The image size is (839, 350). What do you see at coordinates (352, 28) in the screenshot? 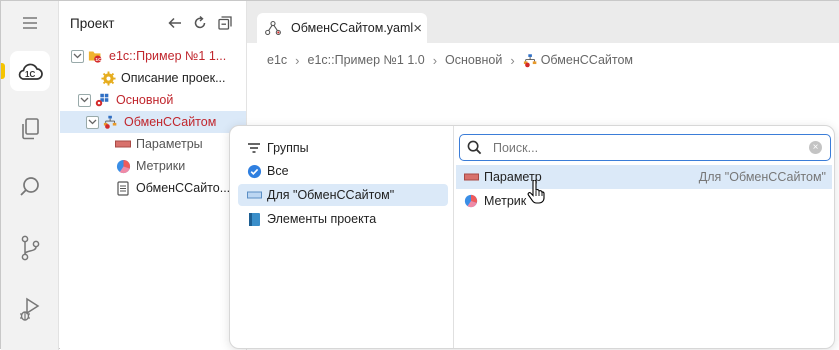
I see `tab-label: ОбменССайтом.yaml` at bounding box center [352, 28].